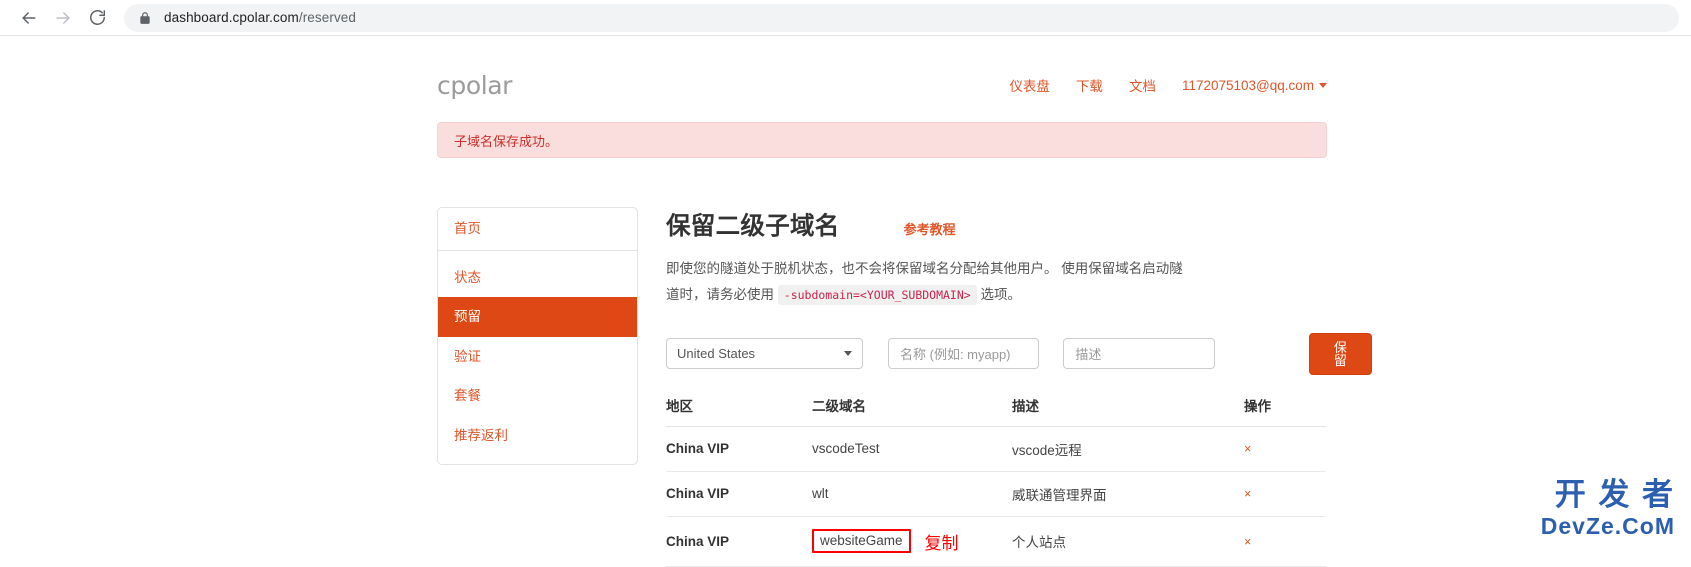 Image resolution: width=1691 pixels, height=567 pixels. I want to click on sidebar-item-verify: 验证, so click(537, 357).